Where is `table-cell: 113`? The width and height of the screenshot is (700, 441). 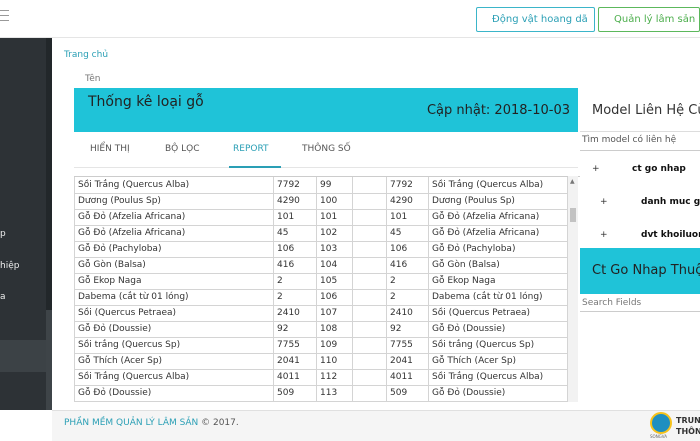 table-cell: 113 is located at coordinates (334, 393).